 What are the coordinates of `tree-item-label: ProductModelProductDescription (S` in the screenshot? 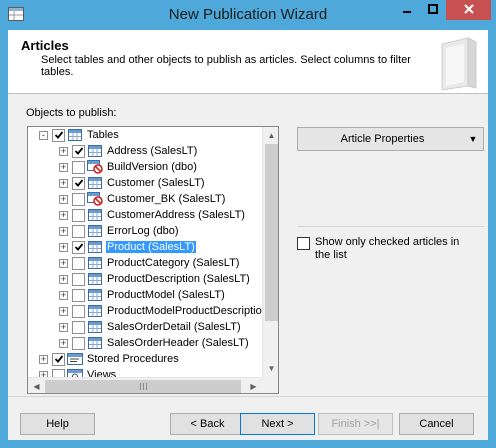 It's located at (184, 311).